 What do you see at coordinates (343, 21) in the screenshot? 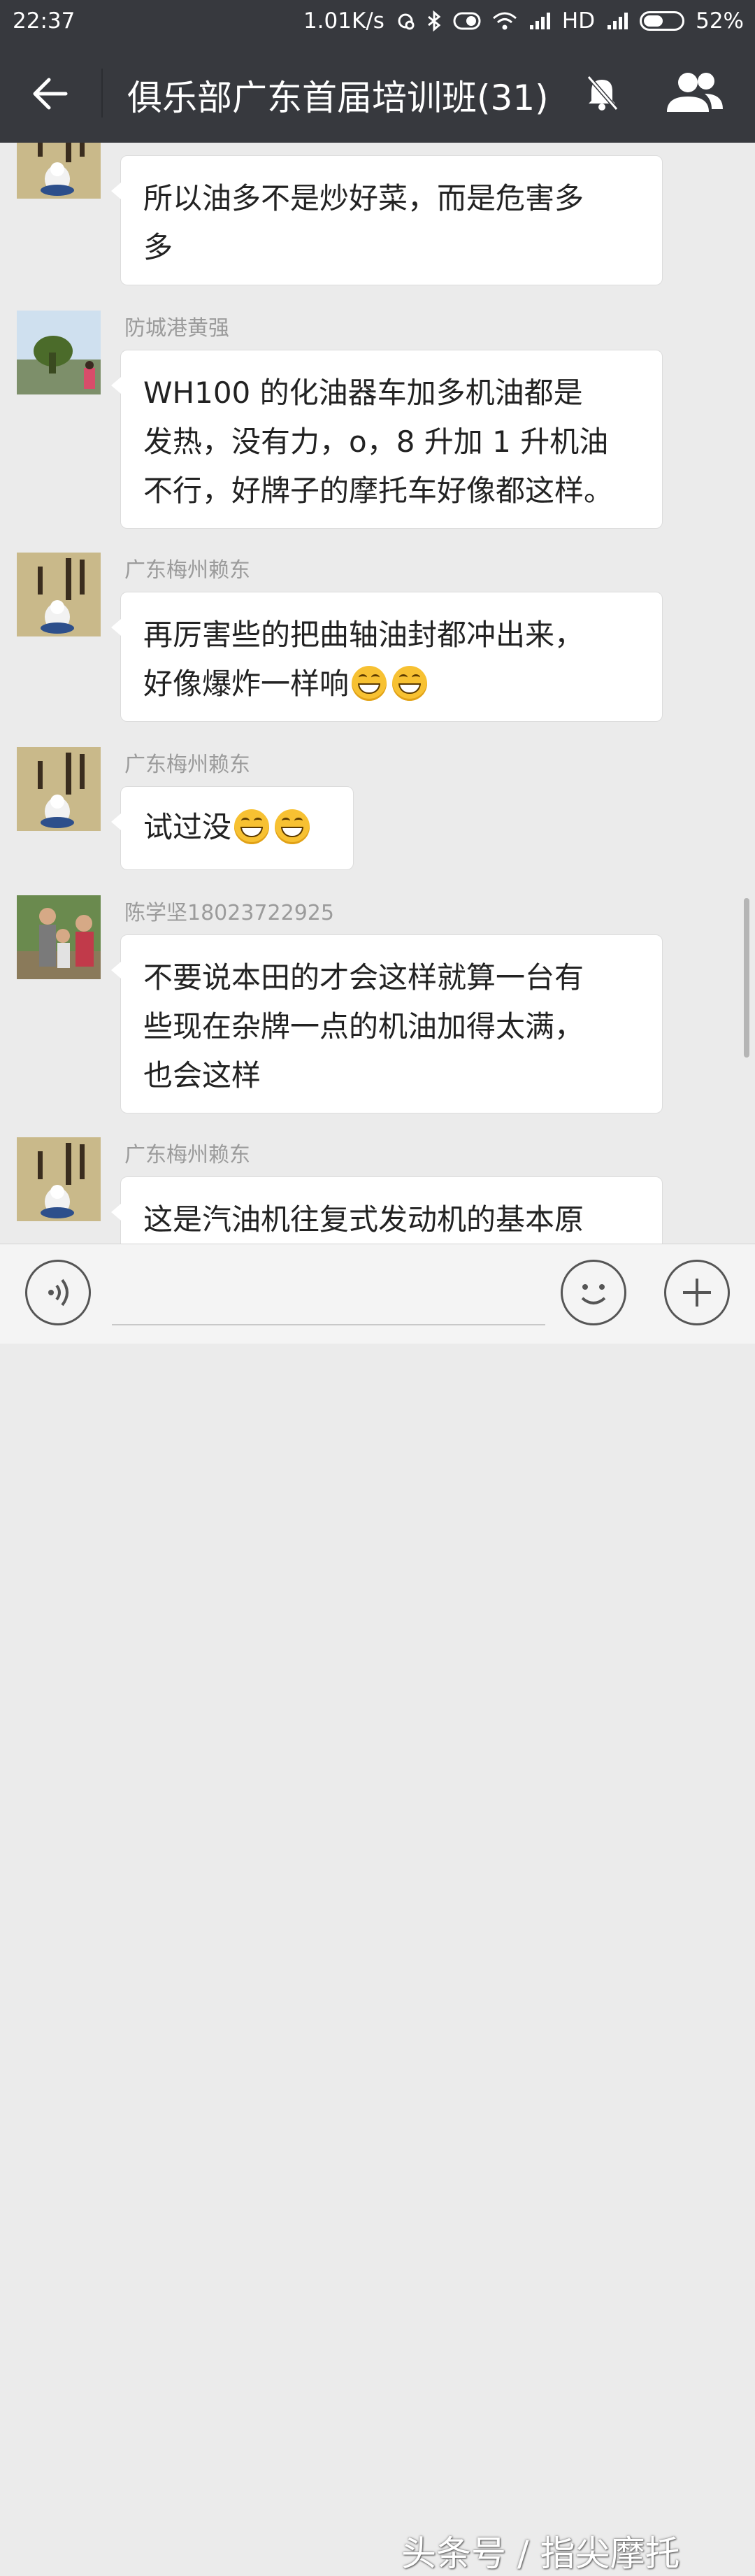
I see `network-speed: 1.01K/s` at bounding box center [343, 21].